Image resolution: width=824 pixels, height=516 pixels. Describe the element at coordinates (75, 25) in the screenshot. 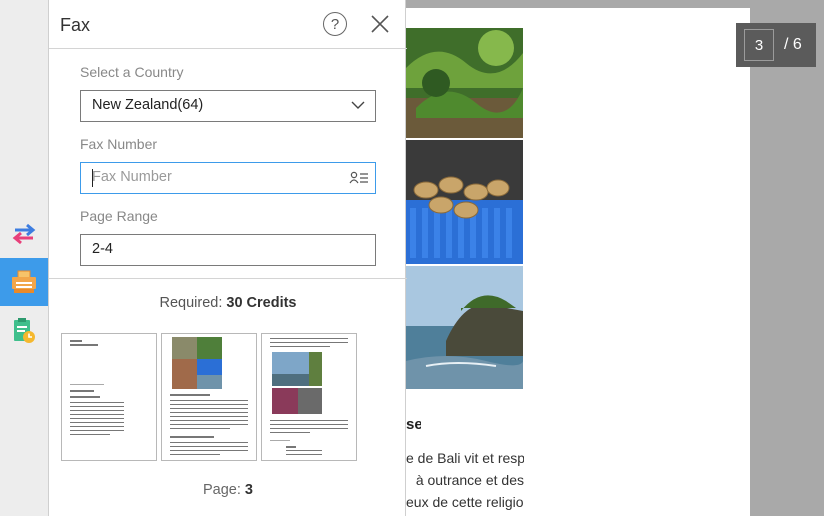

I see `panel-title: Fax` at that location.